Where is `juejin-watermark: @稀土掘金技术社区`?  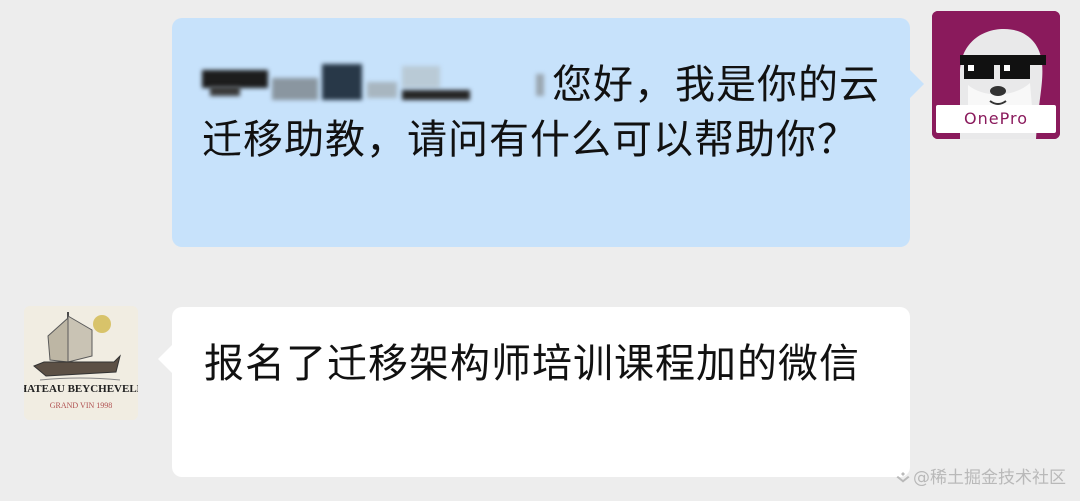
juejin-watermark: @稀土掘金技术社区 is located at coordinates (981, 475).